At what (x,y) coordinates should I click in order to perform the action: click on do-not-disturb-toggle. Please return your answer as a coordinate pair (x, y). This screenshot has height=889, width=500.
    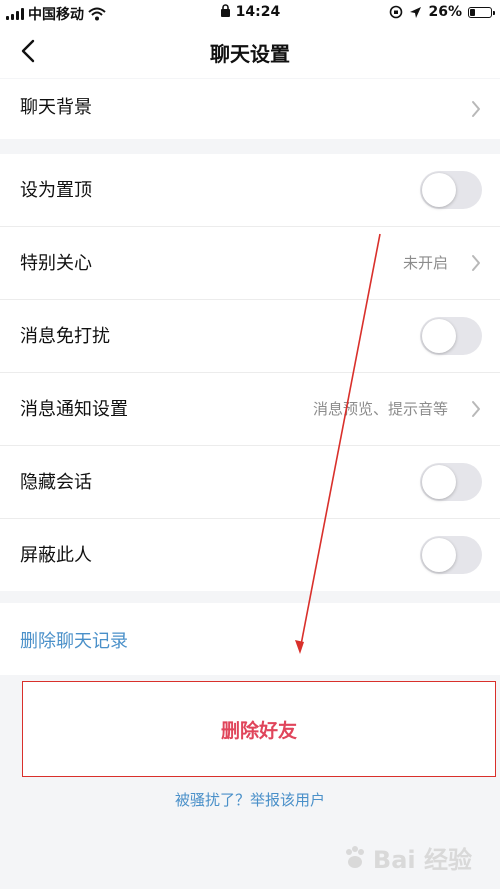
    Looking at the image, I should click on (451, 336).